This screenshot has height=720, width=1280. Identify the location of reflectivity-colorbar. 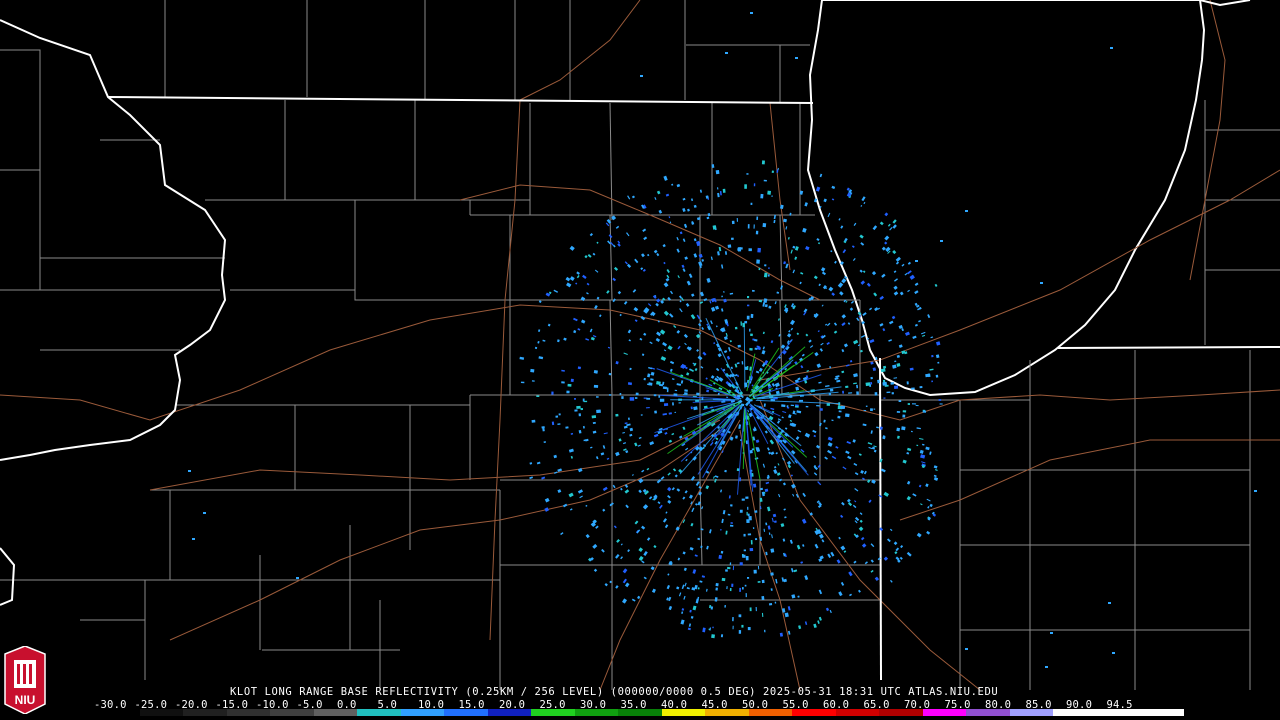
(640, 712).